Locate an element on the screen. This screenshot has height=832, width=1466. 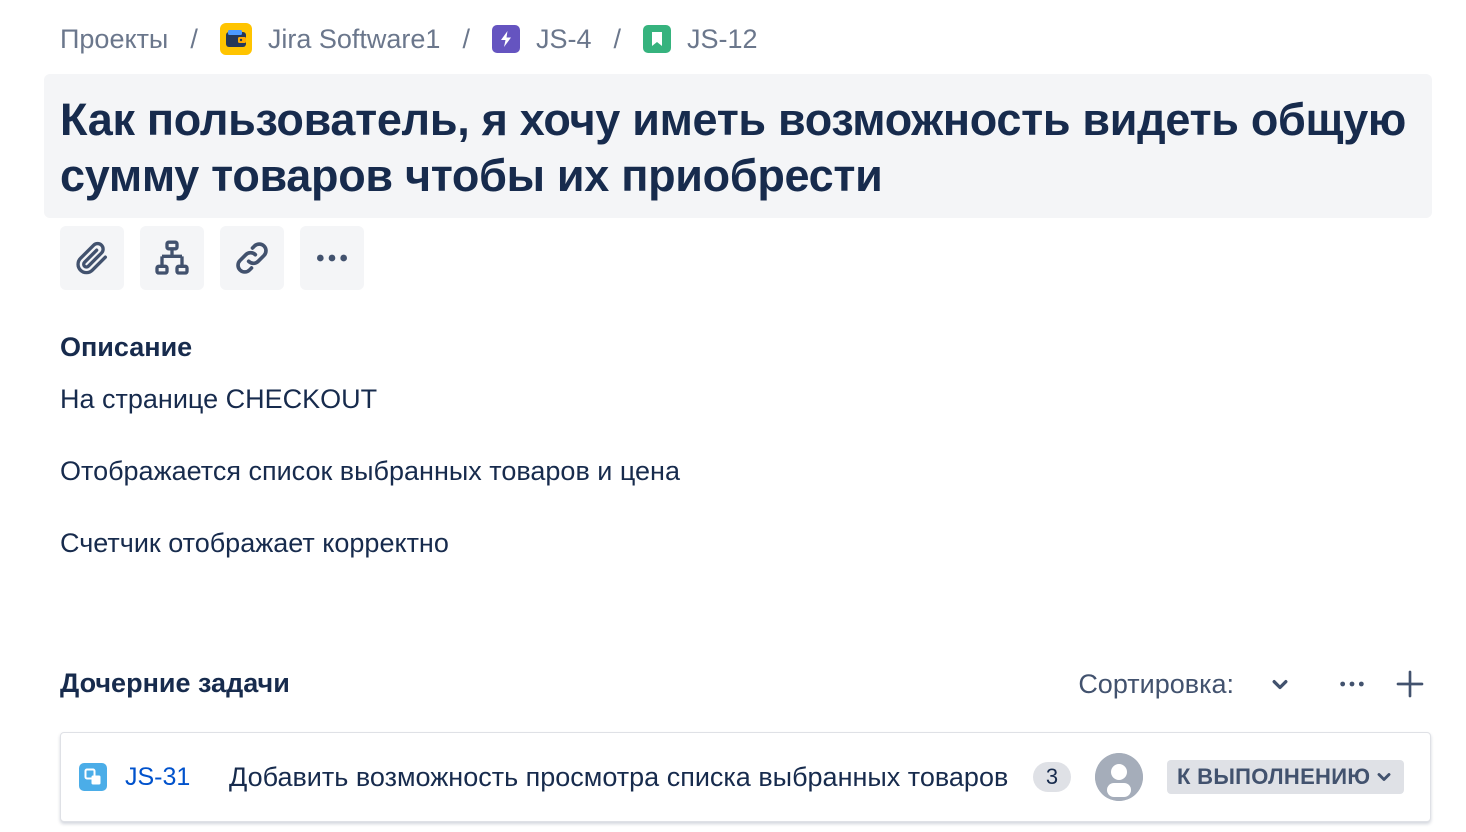
plus-icon is located at coordinates (1410, 684).